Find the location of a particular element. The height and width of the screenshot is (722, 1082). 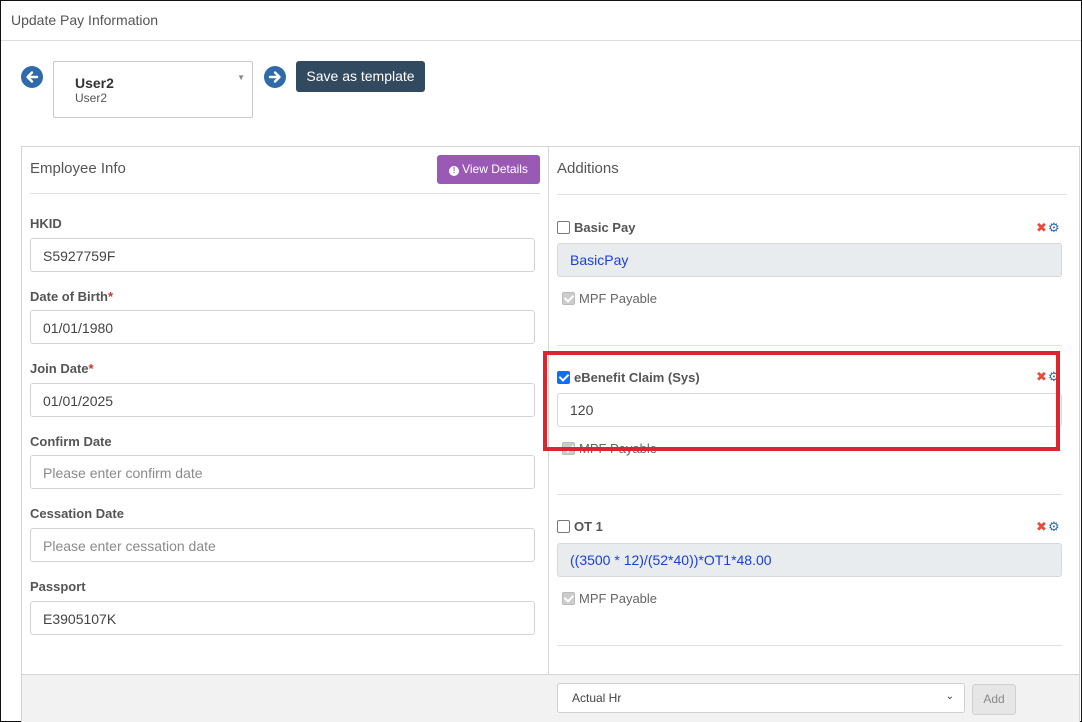

cessation-date-field: Please enter cessation date is located at coordinates (282, 545).